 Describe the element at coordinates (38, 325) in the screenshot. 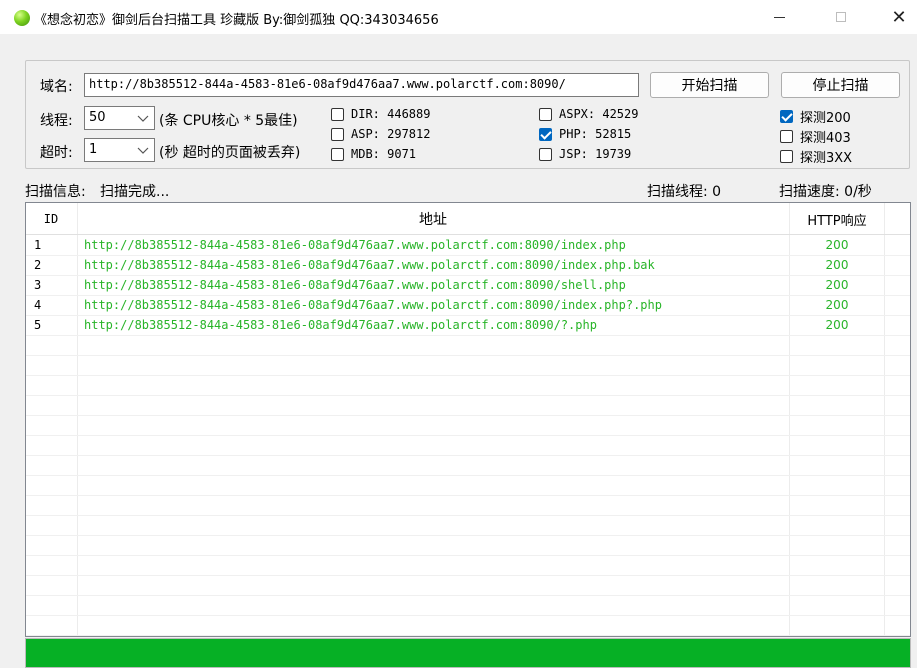

I see `row-id: 5` at that location.